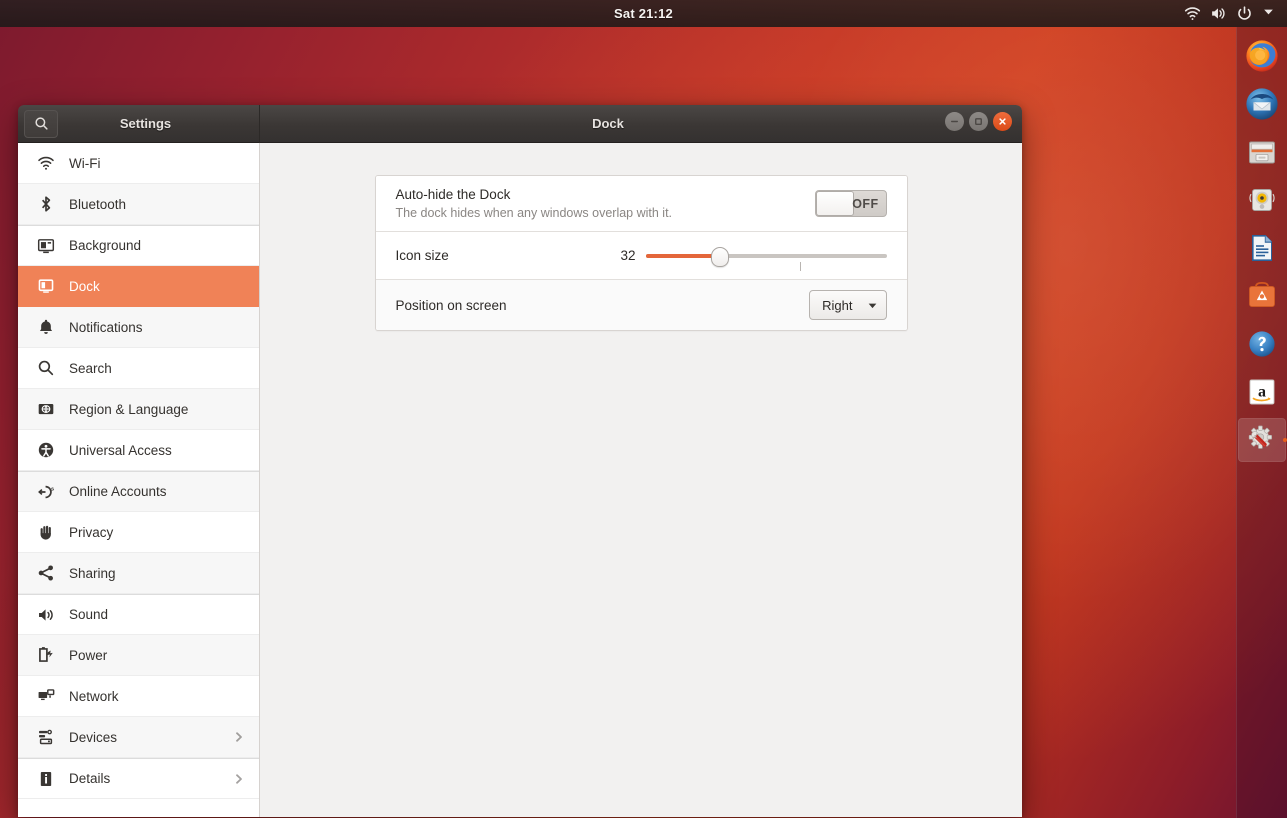 The height and width of the screenshot is (818, 1287). What do you see at coordinates (641, 124) in the screenshot?
I see `titlebar-right-section: Dock` at bounding box center [641, 124].